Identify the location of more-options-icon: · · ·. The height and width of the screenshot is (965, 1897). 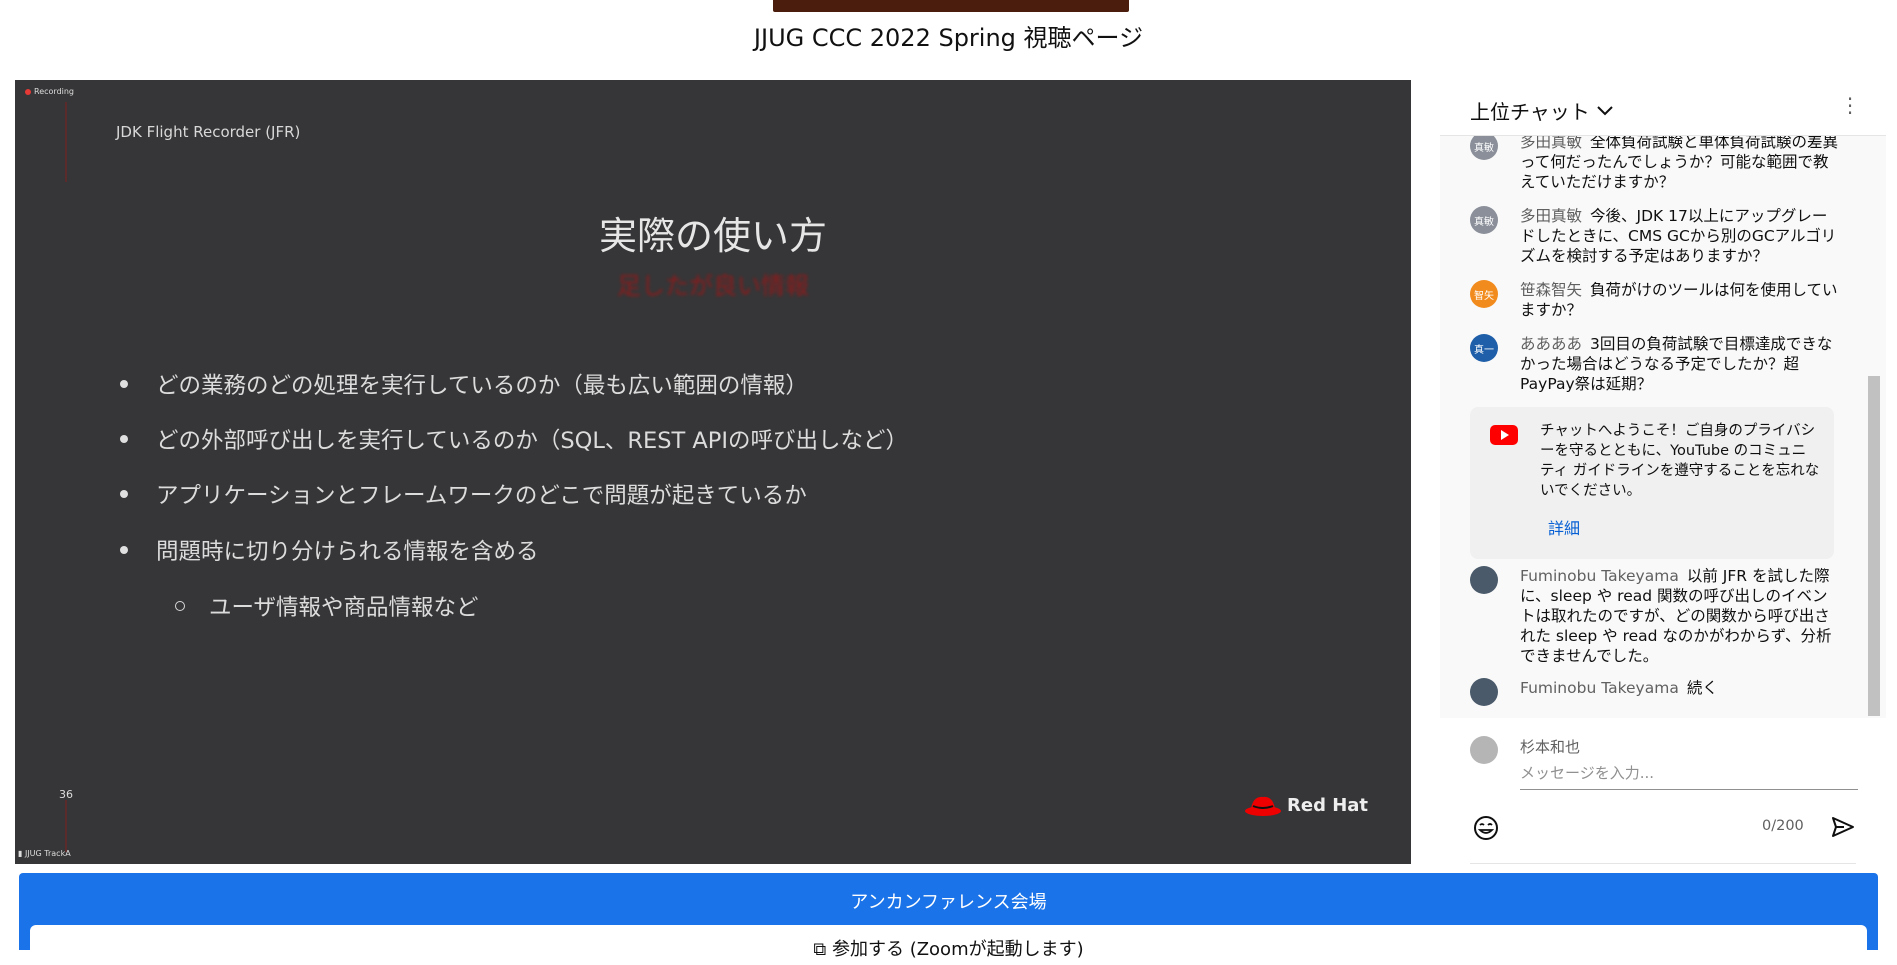
(1850, 106).